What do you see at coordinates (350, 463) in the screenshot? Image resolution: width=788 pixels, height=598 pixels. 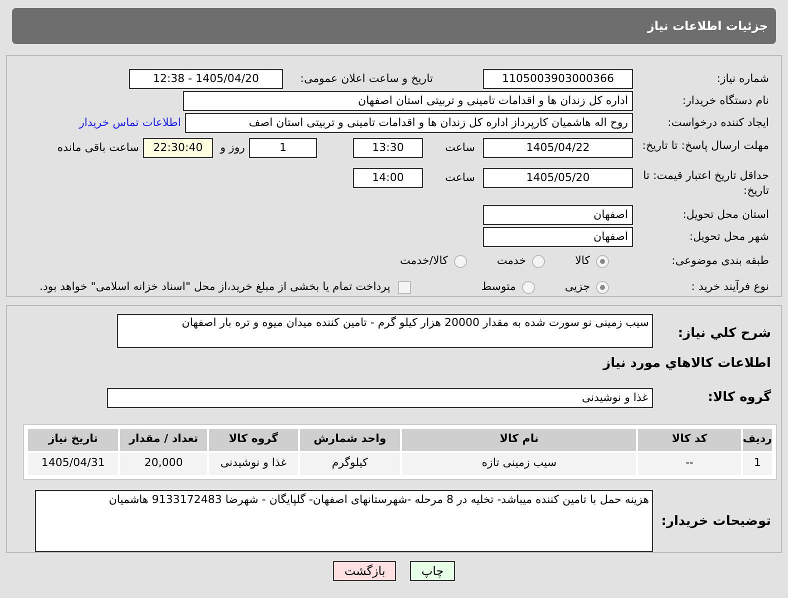 I see `table-cell: کیلوگرم` at bounding box center [350, 463].